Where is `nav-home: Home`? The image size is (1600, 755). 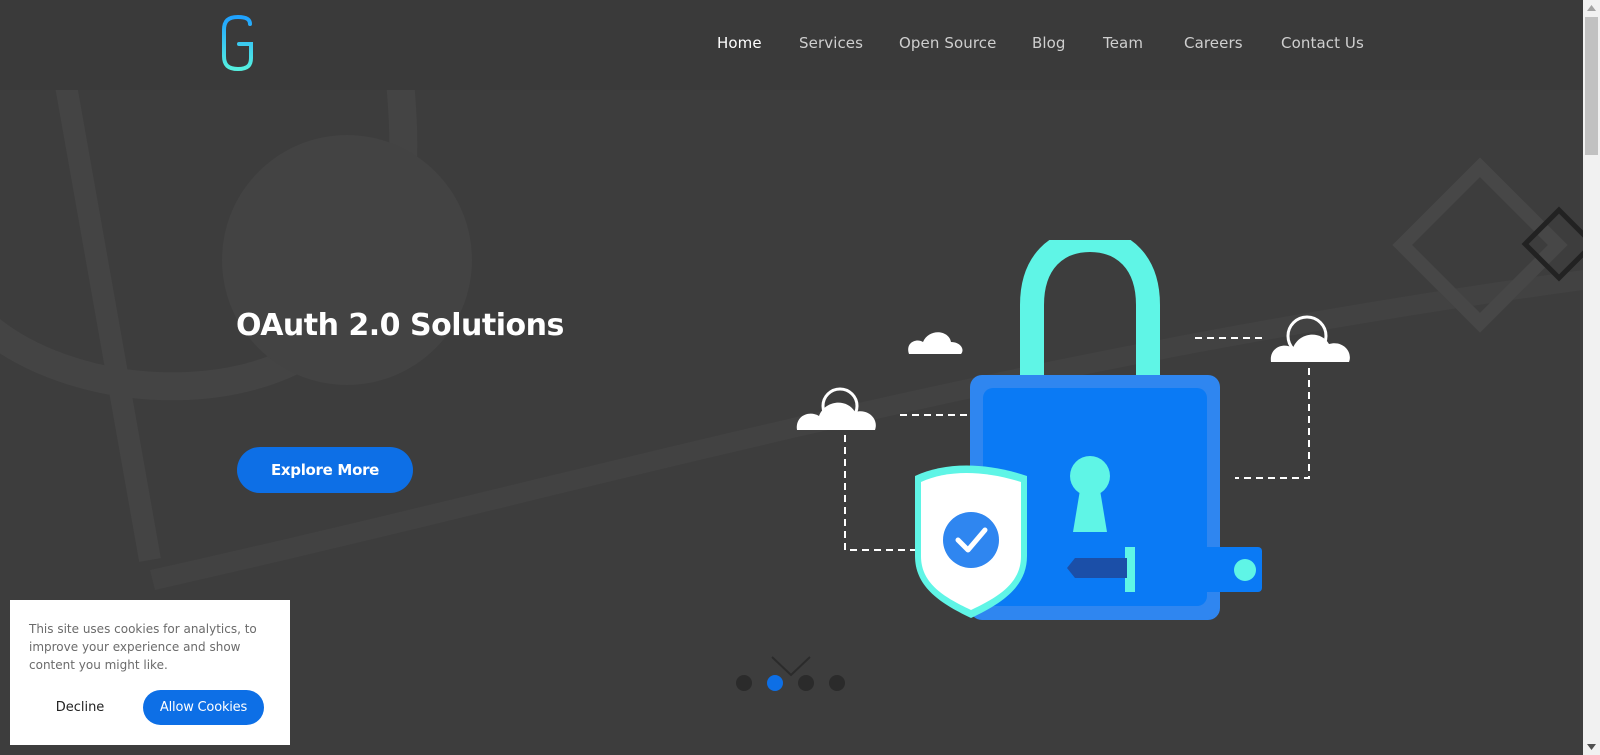 nav-home: Home is located at coordinates (739, 43).